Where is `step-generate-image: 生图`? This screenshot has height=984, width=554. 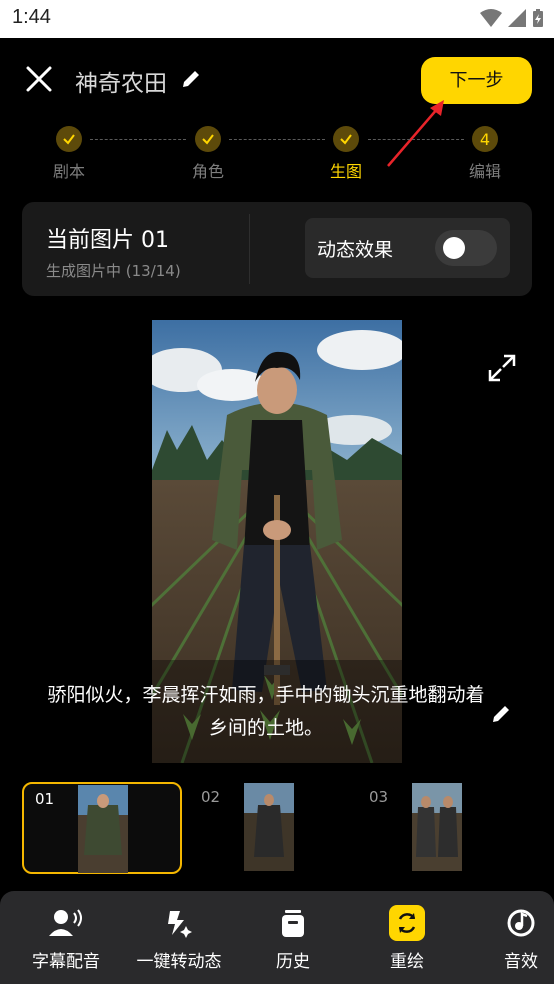
step-generate-image: 生图 is located at coordinates (346, 152).